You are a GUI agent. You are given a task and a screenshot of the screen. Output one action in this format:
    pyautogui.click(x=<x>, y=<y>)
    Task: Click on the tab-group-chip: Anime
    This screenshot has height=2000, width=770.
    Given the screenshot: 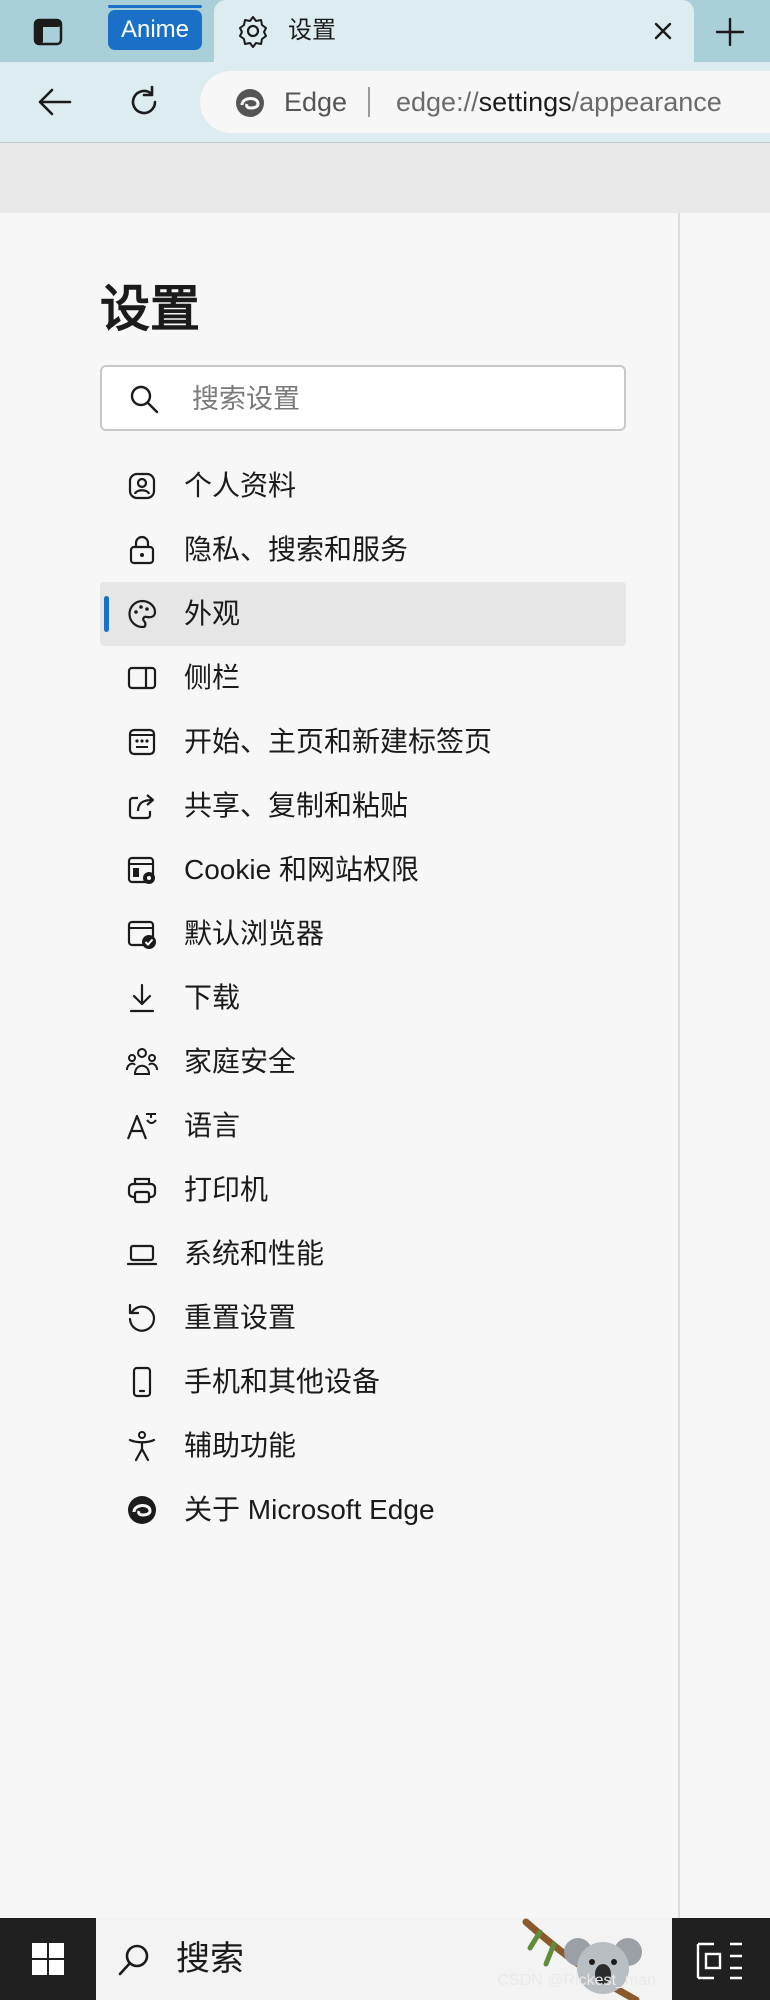 What is the action you would take?
    pyautogui.click(x=155, y=30)
    